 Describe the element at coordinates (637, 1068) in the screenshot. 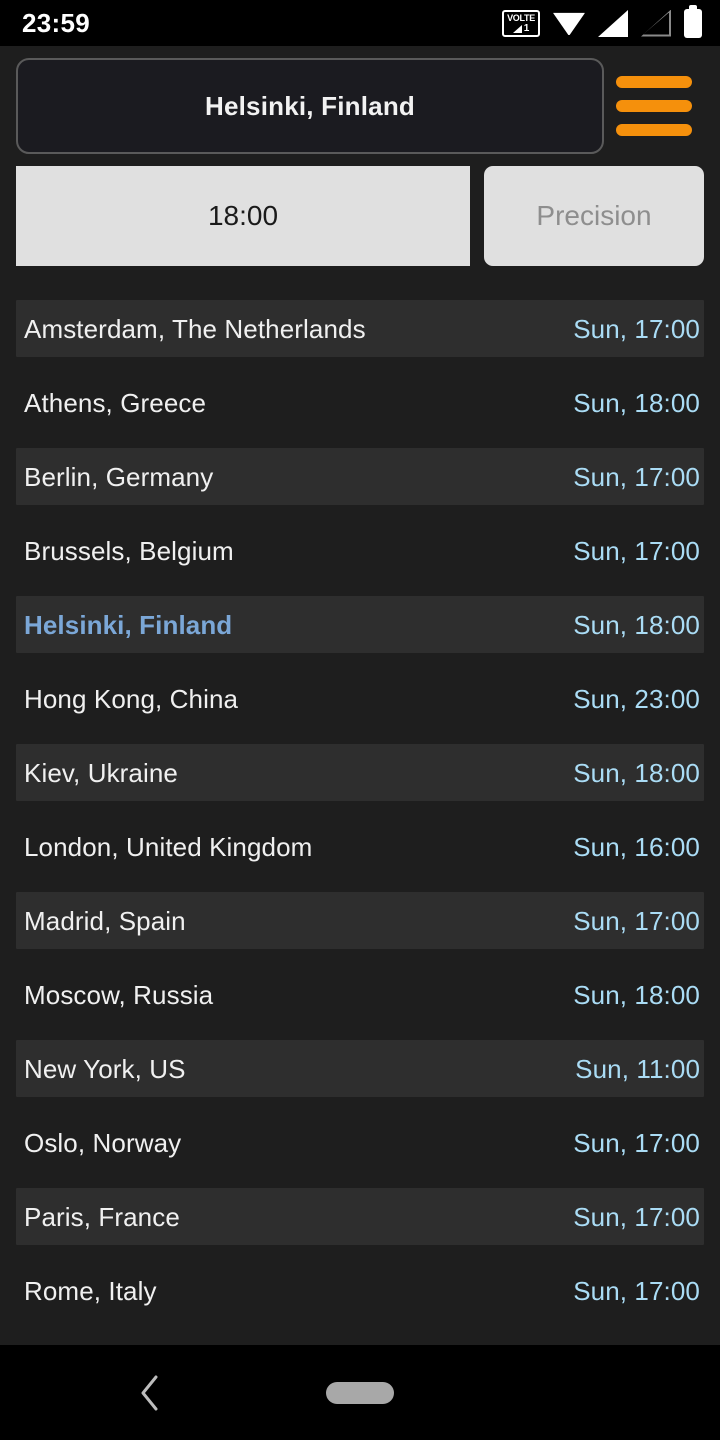

I see `city-time-value: Sun, 11:00` at that location.